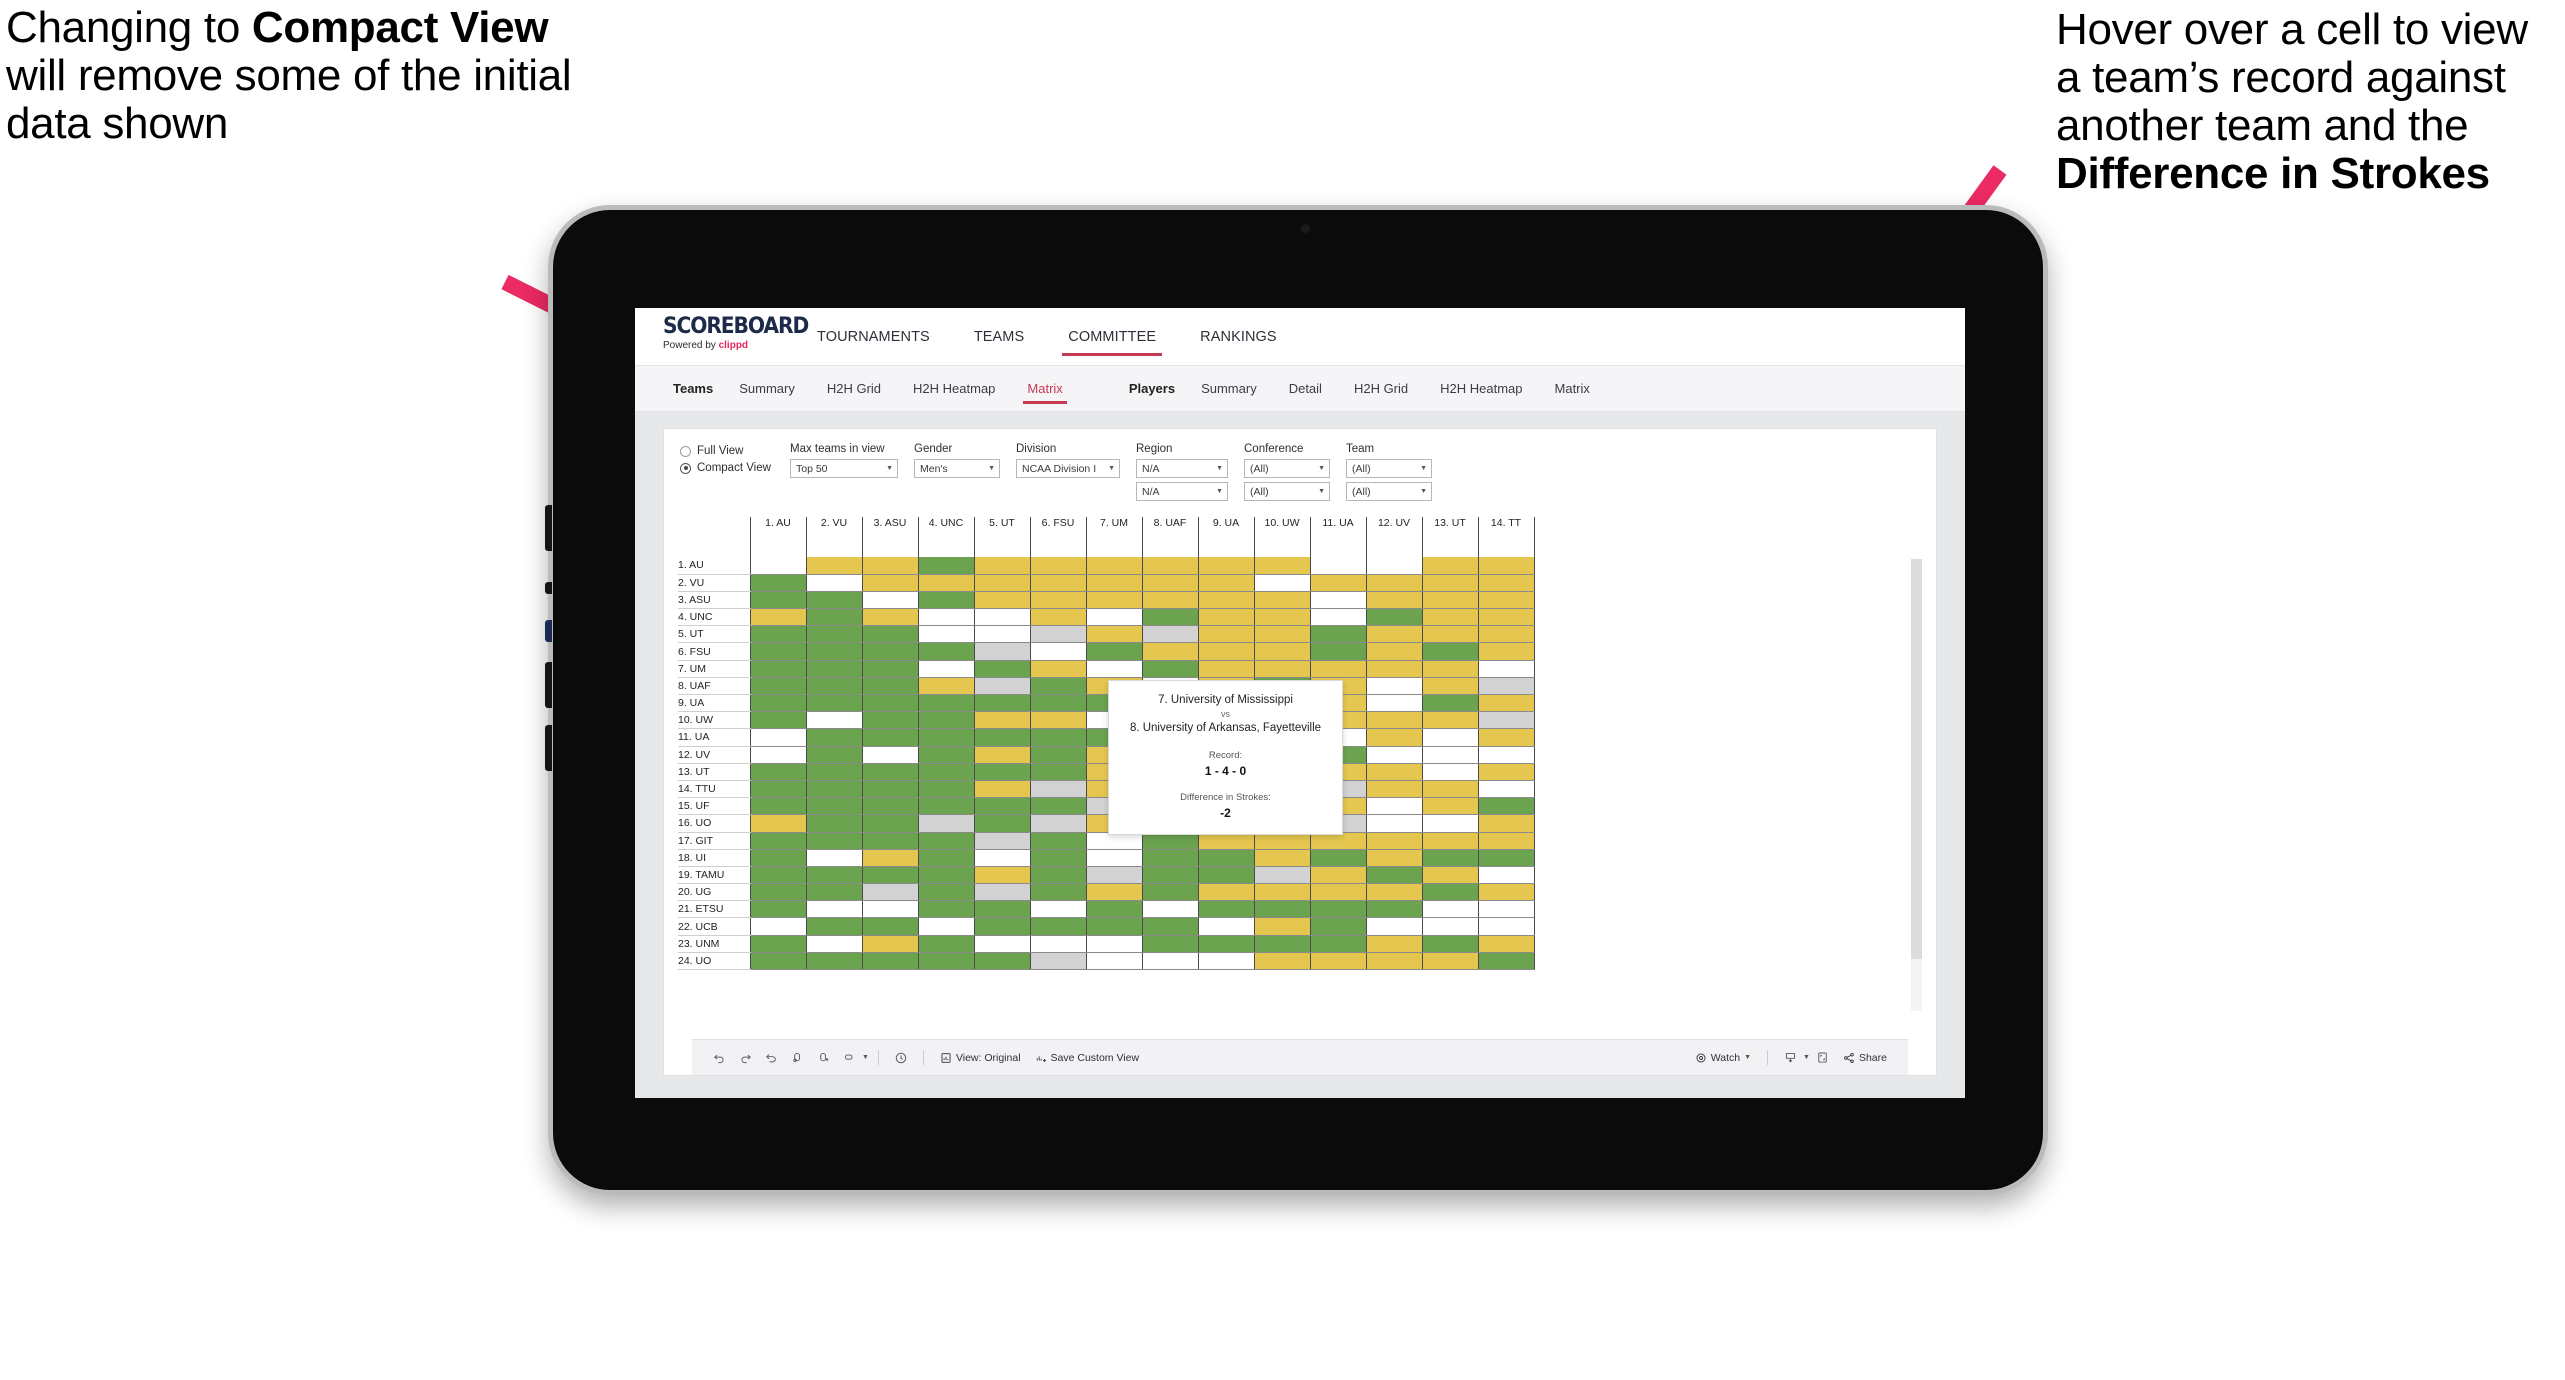  I want to click on matrix-column-header: 4. UNC, so click(946, 537).